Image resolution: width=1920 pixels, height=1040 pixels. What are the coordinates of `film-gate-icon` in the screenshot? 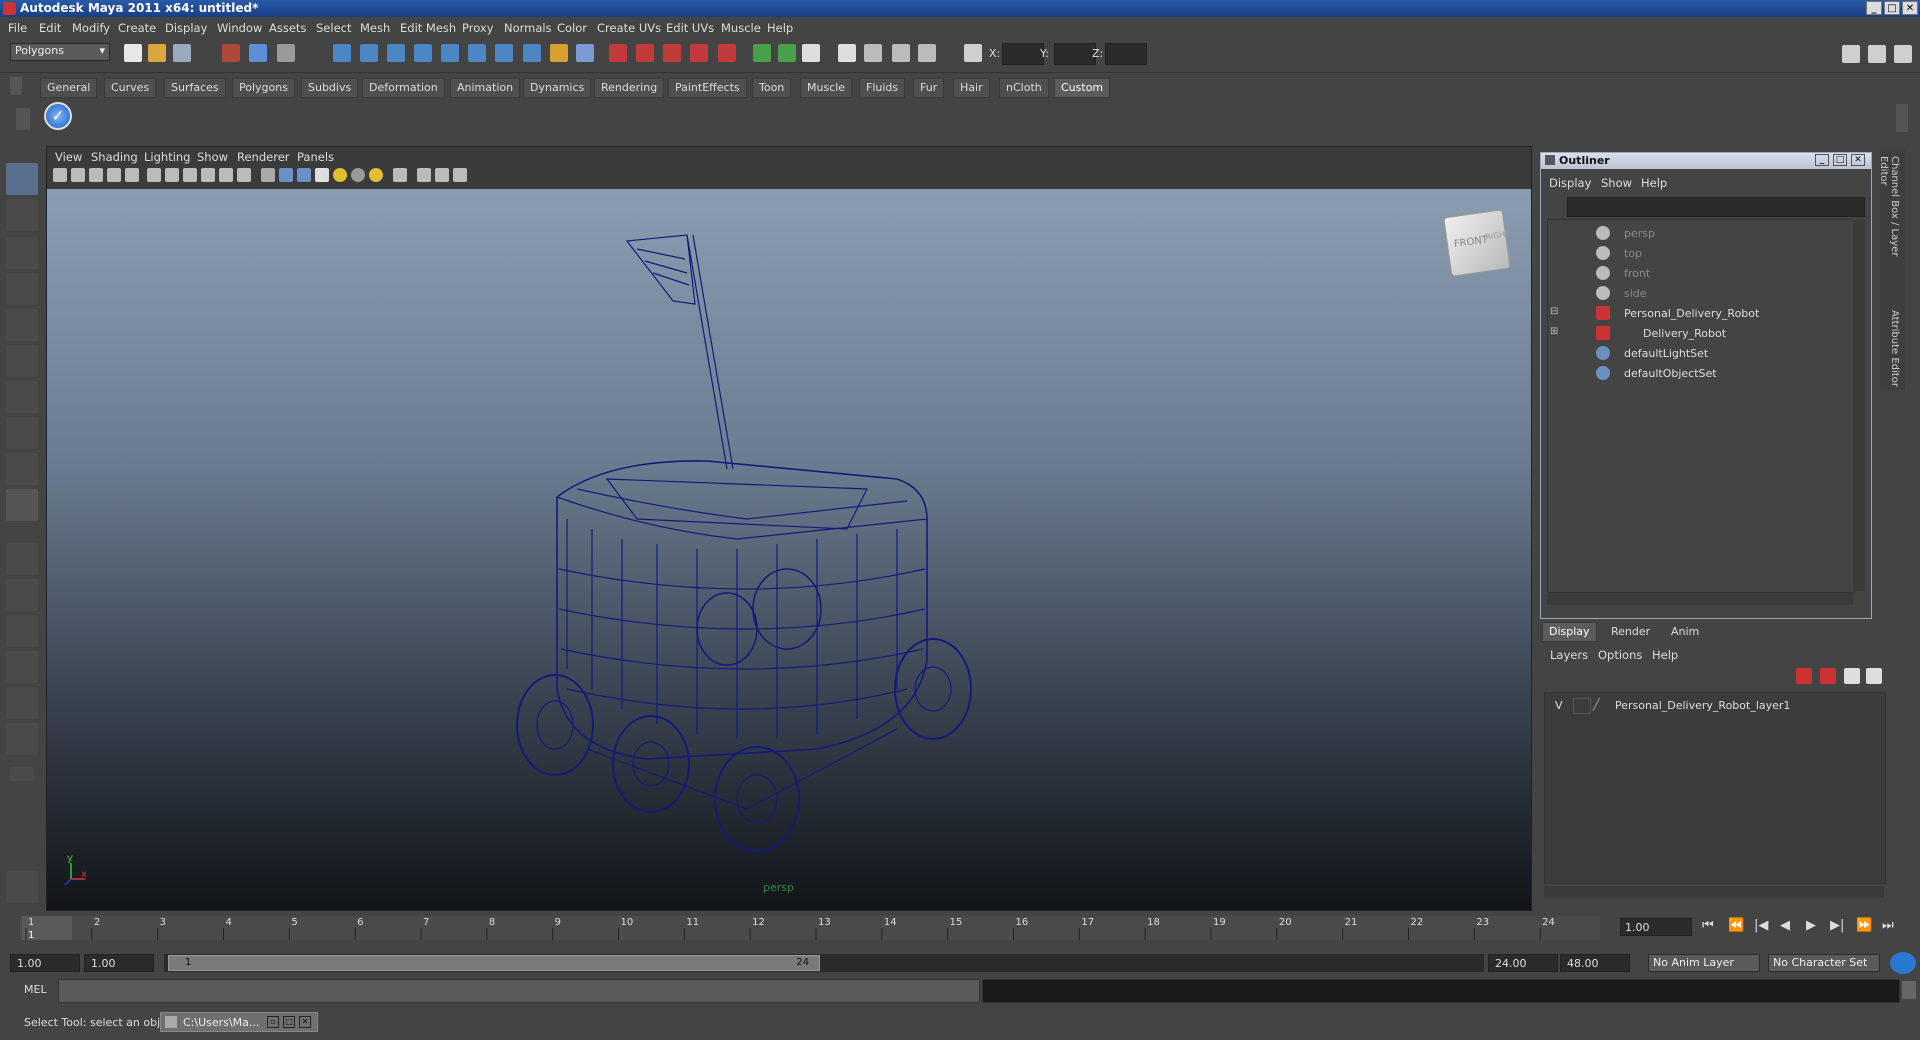 It's located at (154, 175).